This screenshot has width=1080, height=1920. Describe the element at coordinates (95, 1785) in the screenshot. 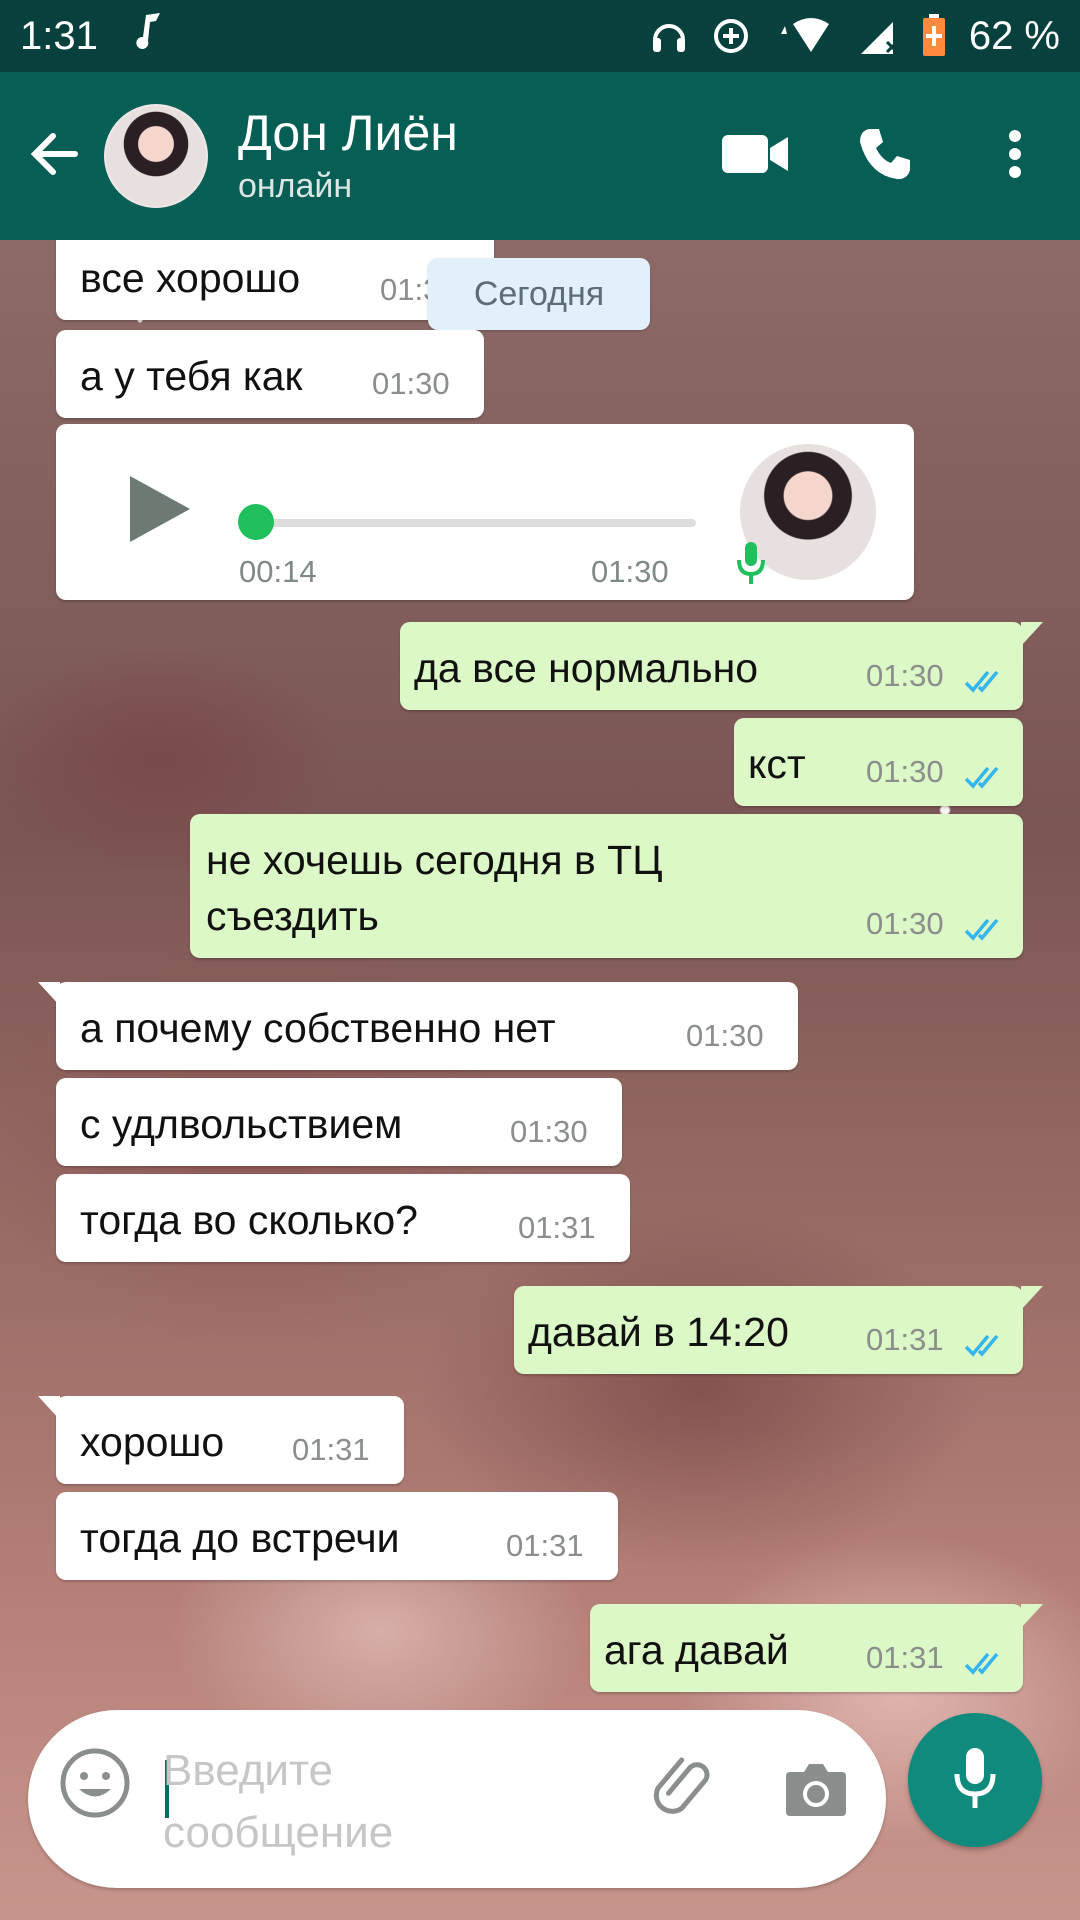

I see `emoji-icon` at that location.